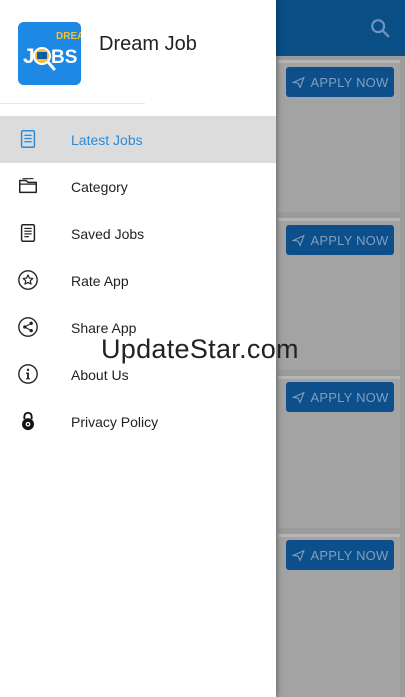  I want to click on watermark-text: UpdateStar.com, so click(200, 349).